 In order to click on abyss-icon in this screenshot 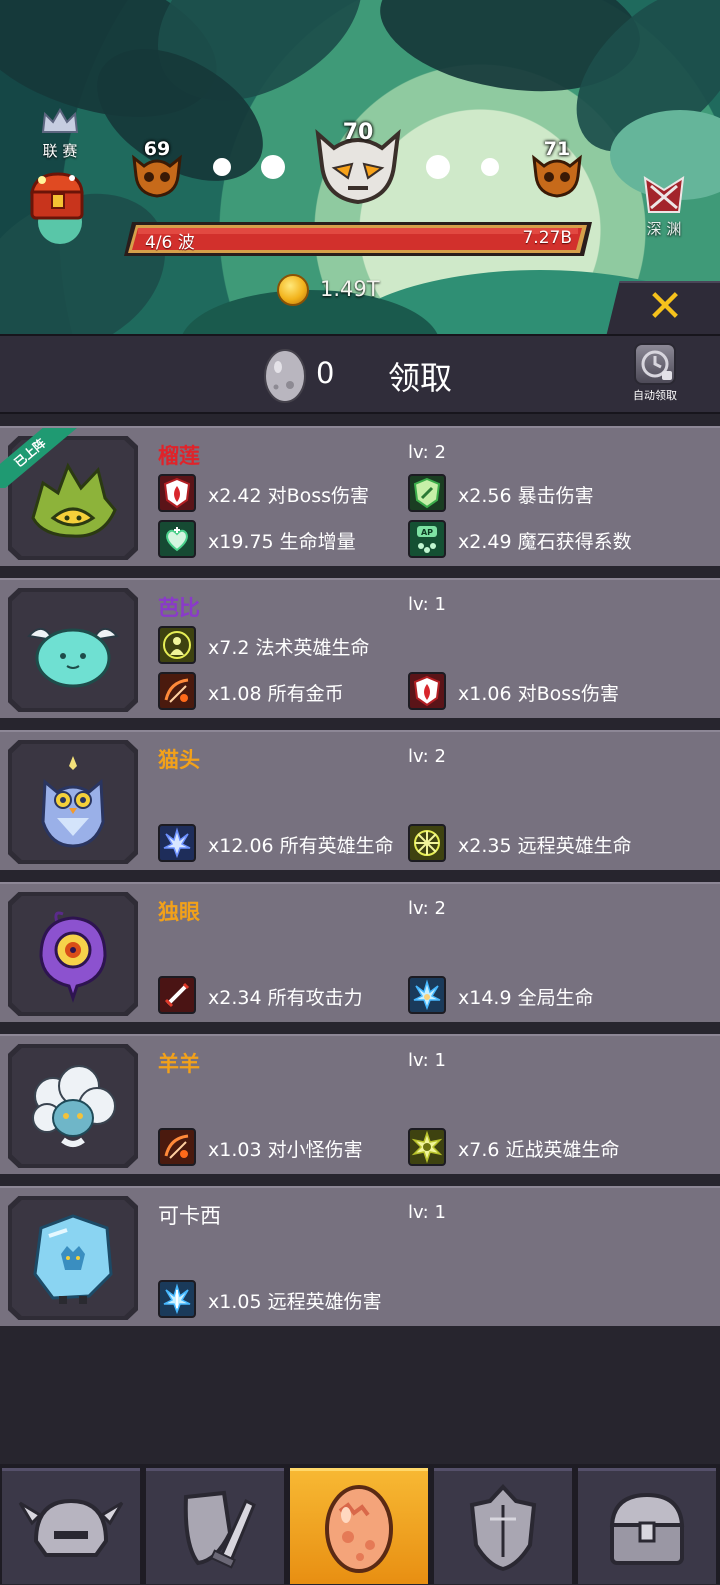, I will do `click(664, 194)`.